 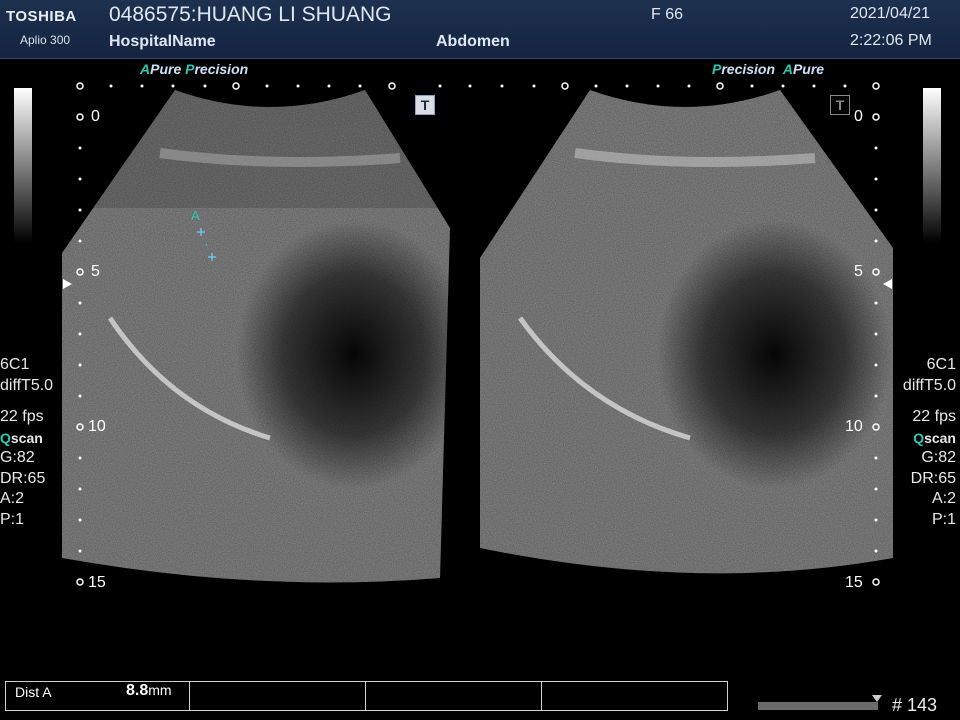 I want to click on depth-label-0-right: 0, so click(x=858, y=116).